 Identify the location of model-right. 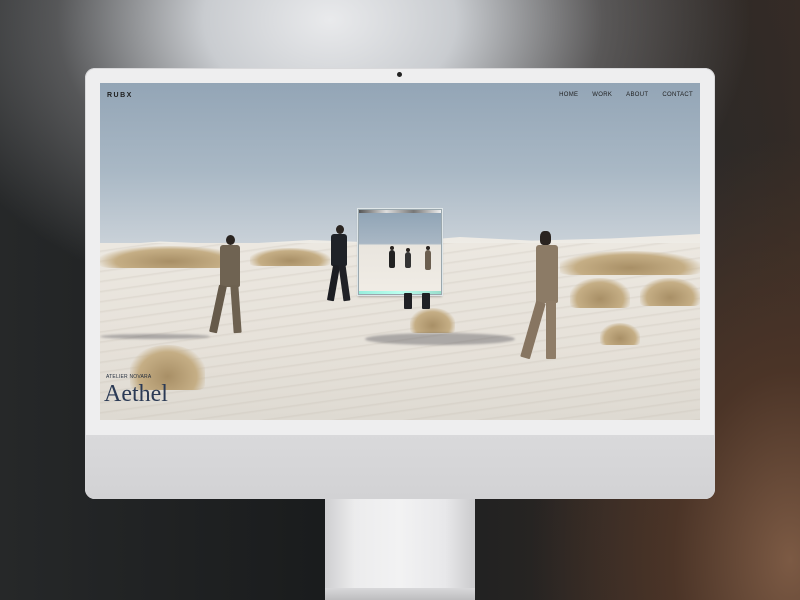
(545, 297).